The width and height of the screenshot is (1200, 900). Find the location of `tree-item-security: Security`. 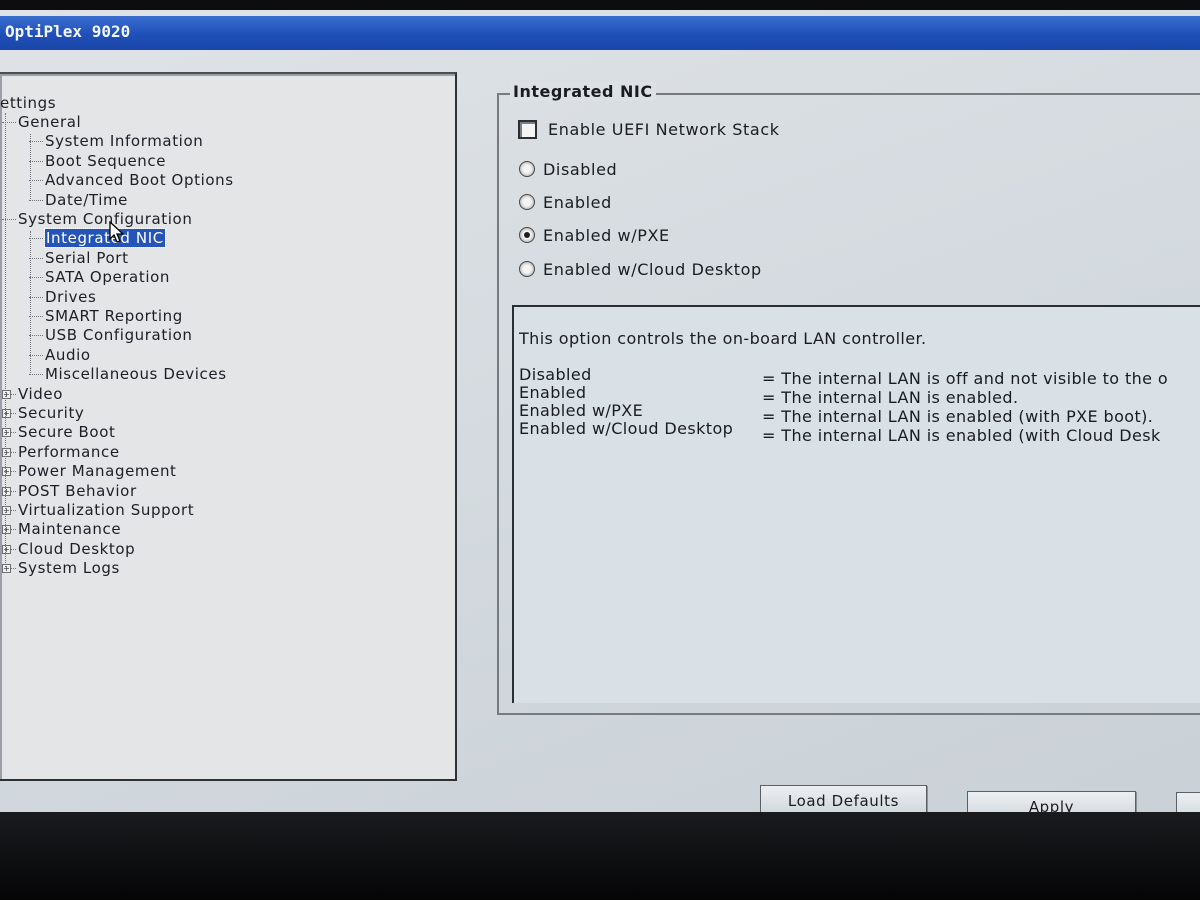

tree-item-security: Security is located at coordinates (51, 413).